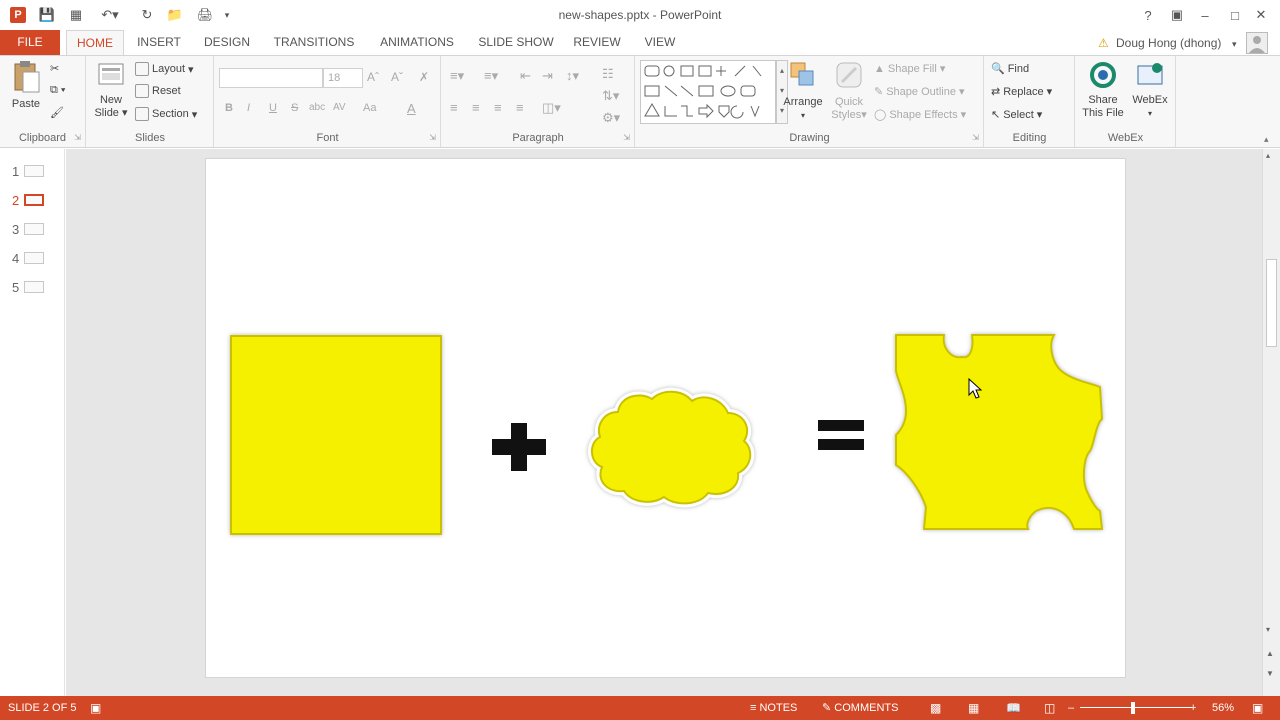 The height and width of the screenshot is (720, 1280). Describe the element at coordinates (973, 708) in the screenshot. I see `slide-sorter-icon: ▦` at that location.